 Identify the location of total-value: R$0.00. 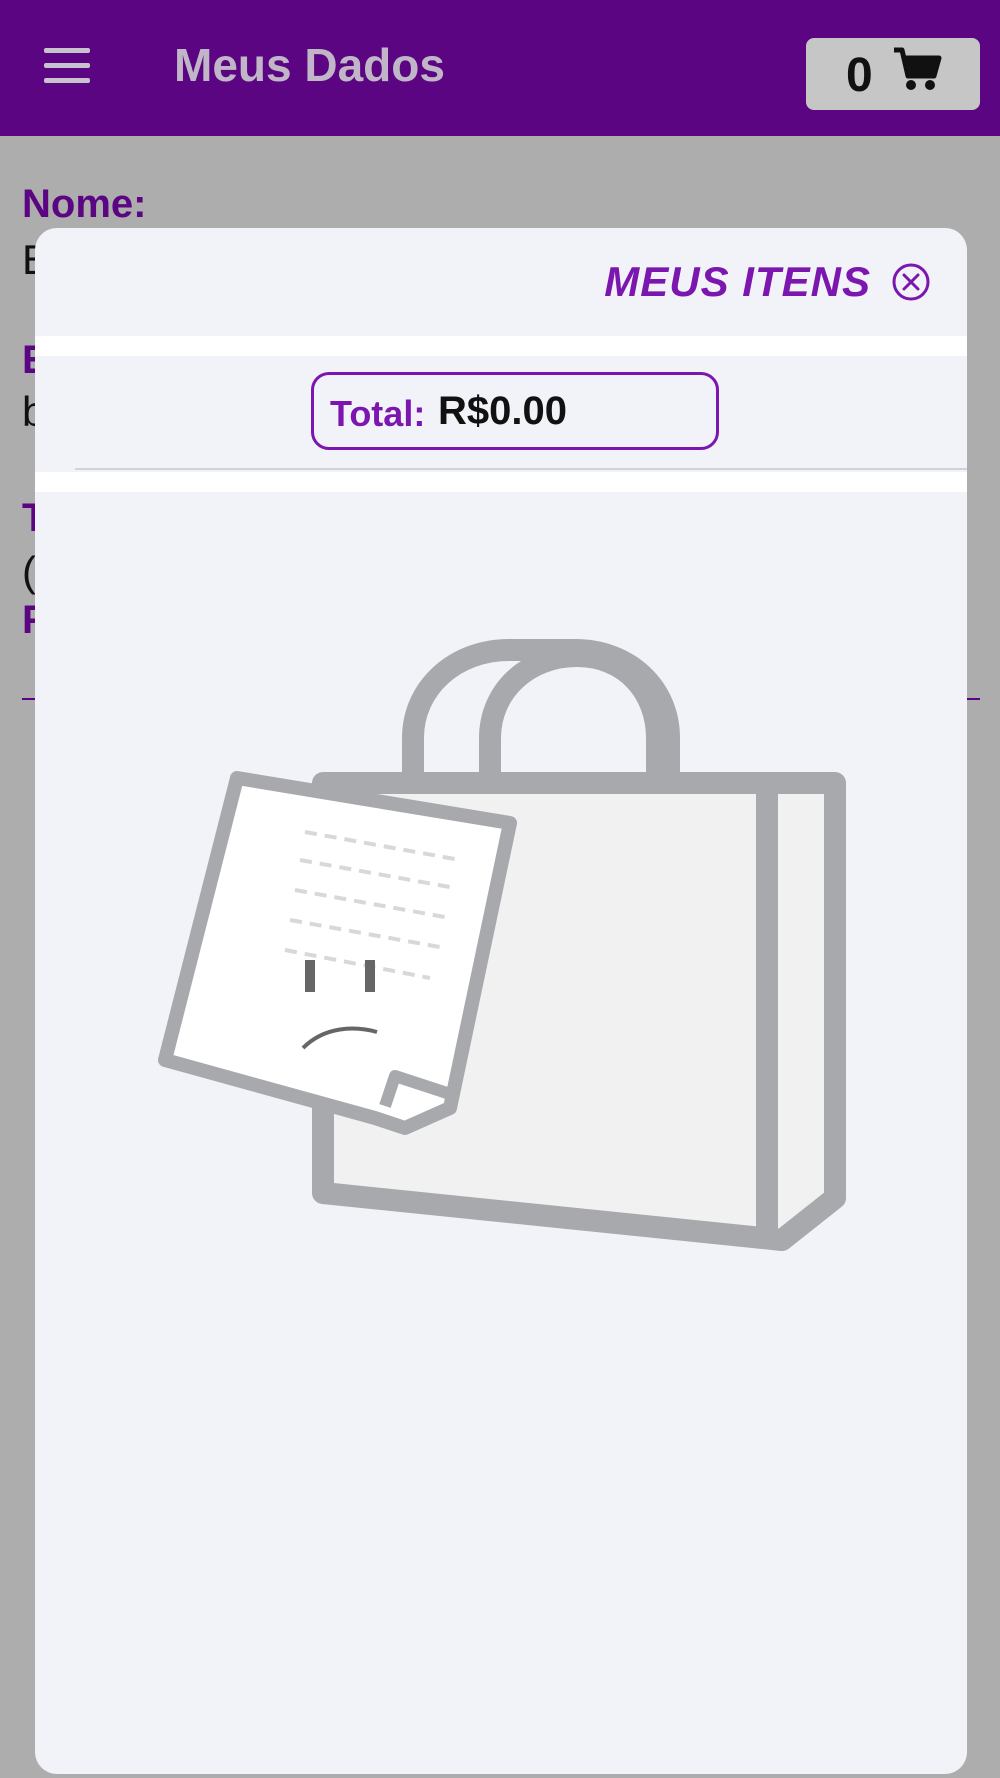
(502, 411).